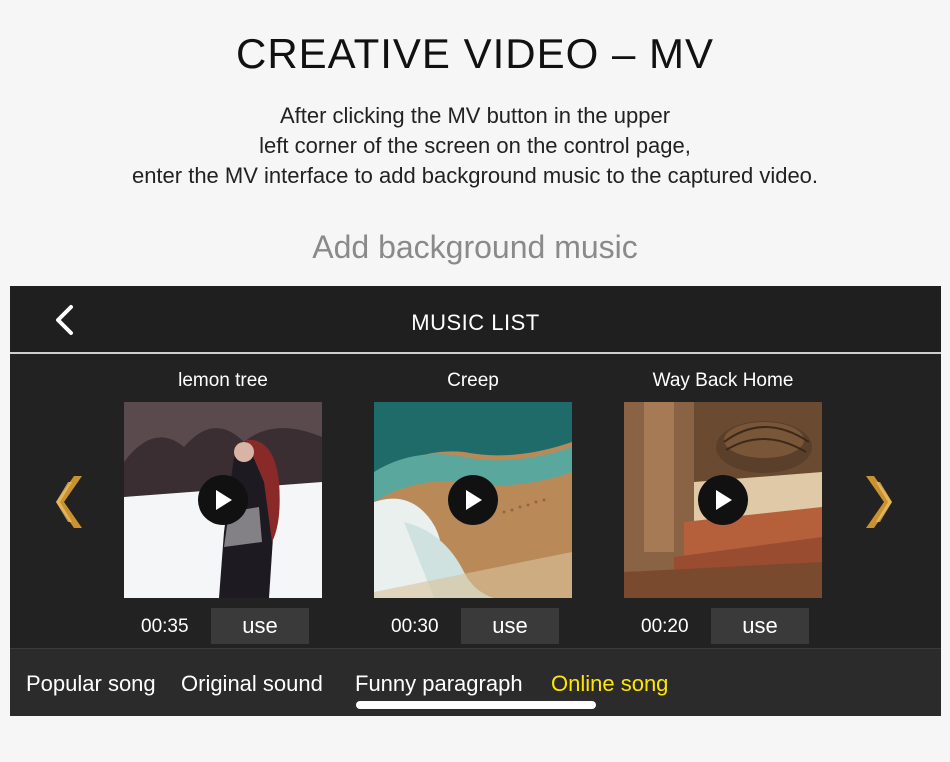 The height and width of the screenshot is (762, 950). I want to click on page-headline: CREATIVE VIDEO – MV, so click(475, 53).